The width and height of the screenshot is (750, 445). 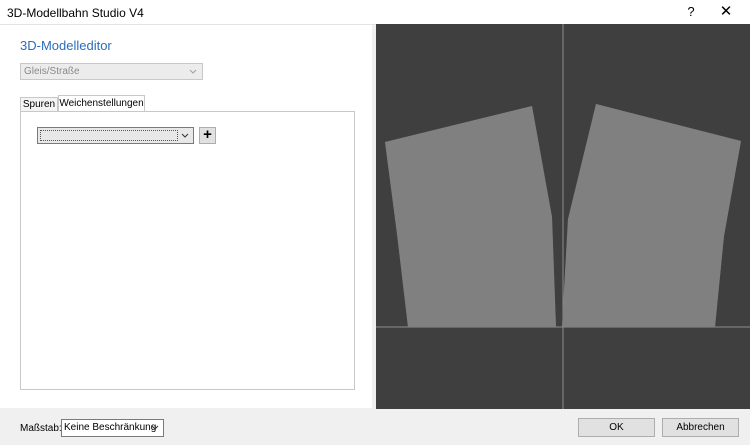 I want to click on tab-weichenstellungen-label: Weichenstellungen, so click(x=101, y=103).